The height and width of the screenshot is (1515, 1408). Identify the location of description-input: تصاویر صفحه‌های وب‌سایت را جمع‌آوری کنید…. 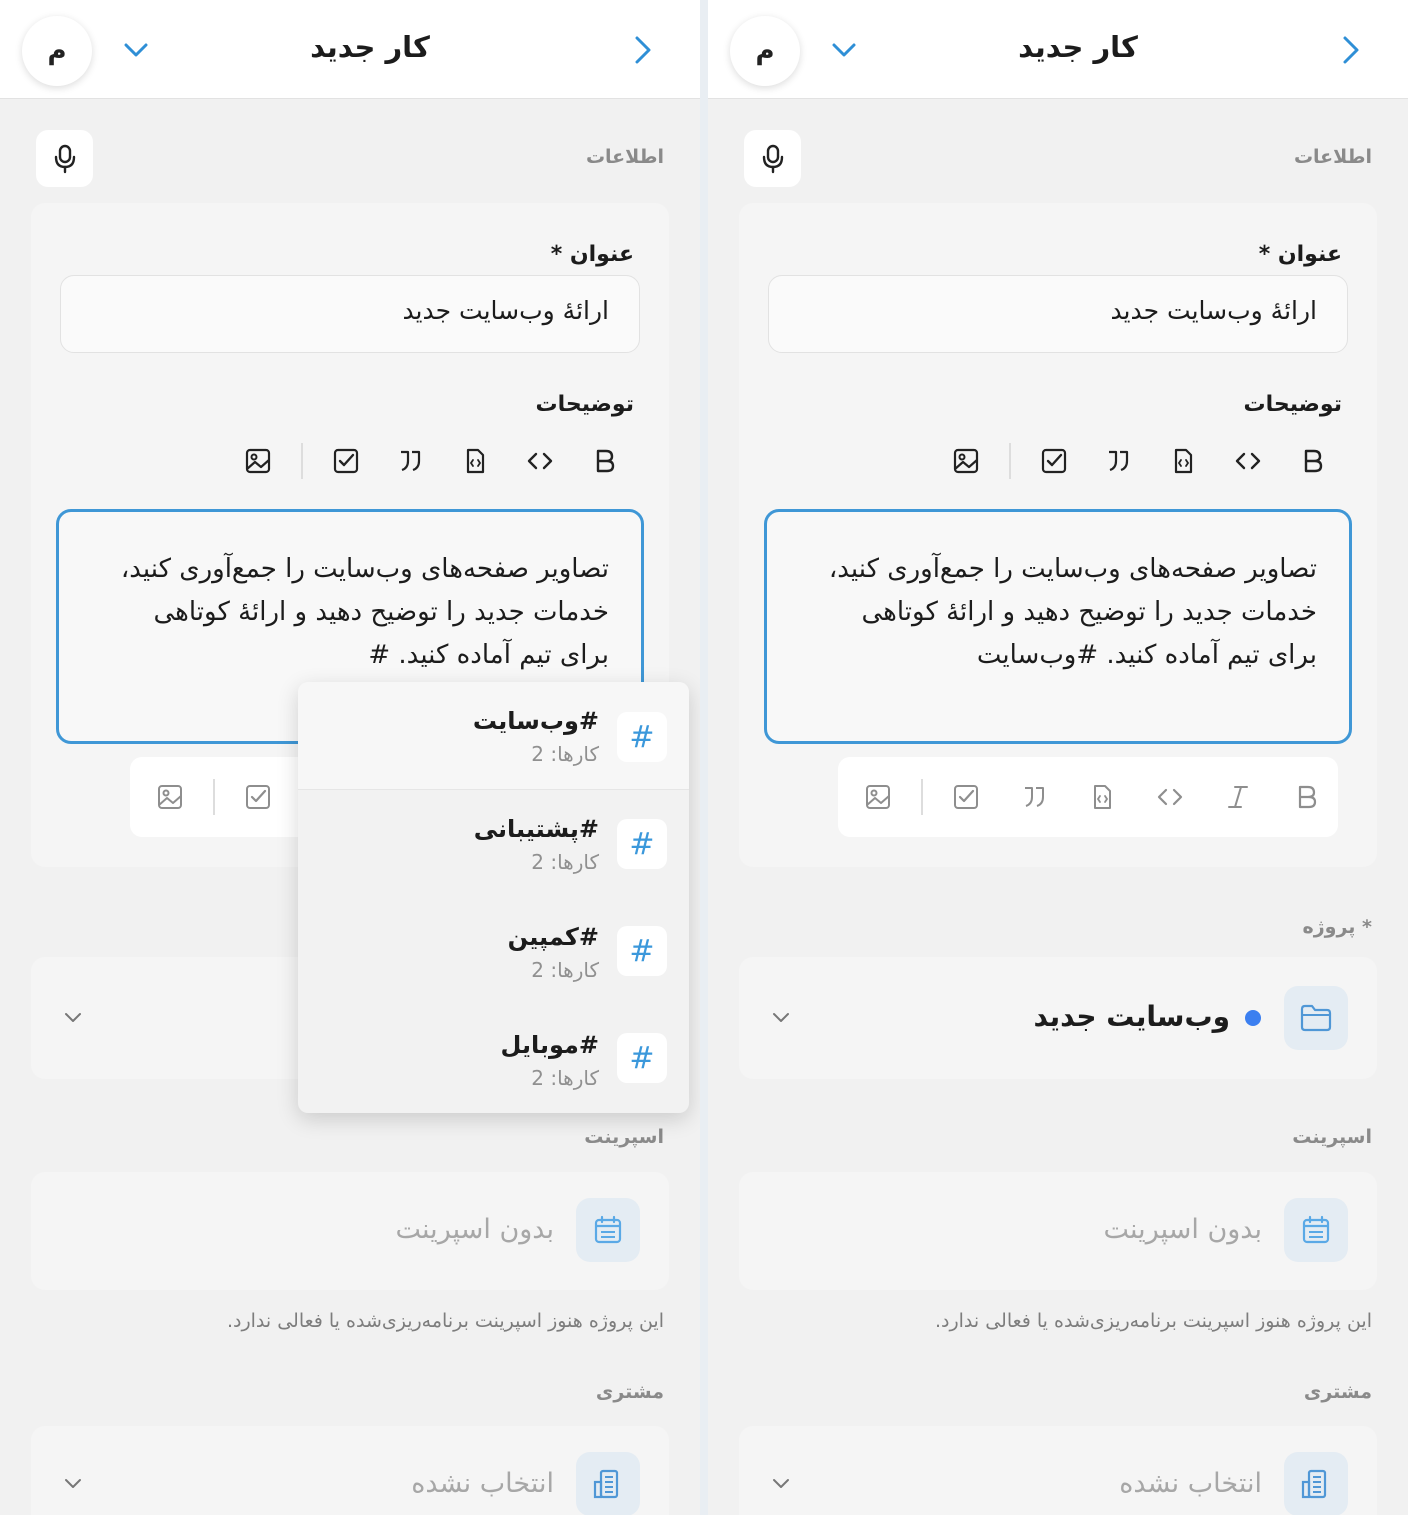
(1058, 626).